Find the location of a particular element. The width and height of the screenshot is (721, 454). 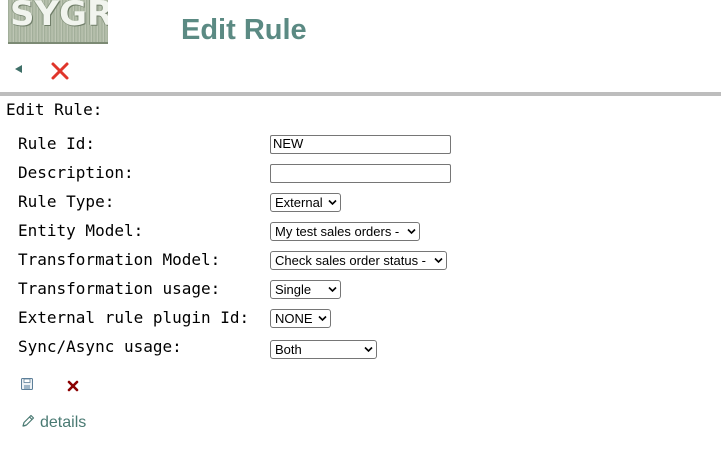

rule-type-value: External is located at coordinates (299, 202).